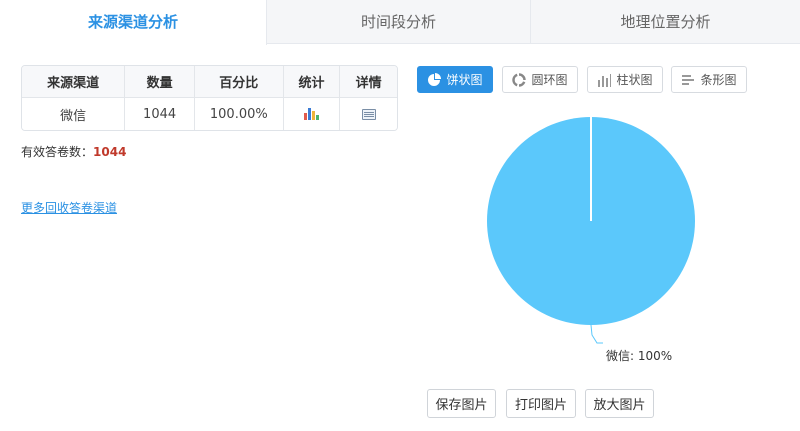 The width and height of the screenshot is (800, 431). I want to click on pie-chart-button-label: 饼状图, so click(464, 80).